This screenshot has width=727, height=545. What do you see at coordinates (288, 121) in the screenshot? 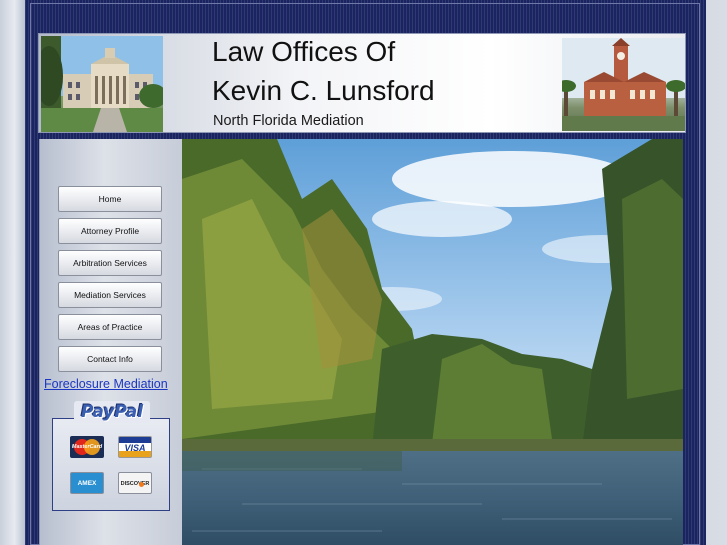
I see `header-subtitle: North Florida Mediation` at bounding box center [288, 121].